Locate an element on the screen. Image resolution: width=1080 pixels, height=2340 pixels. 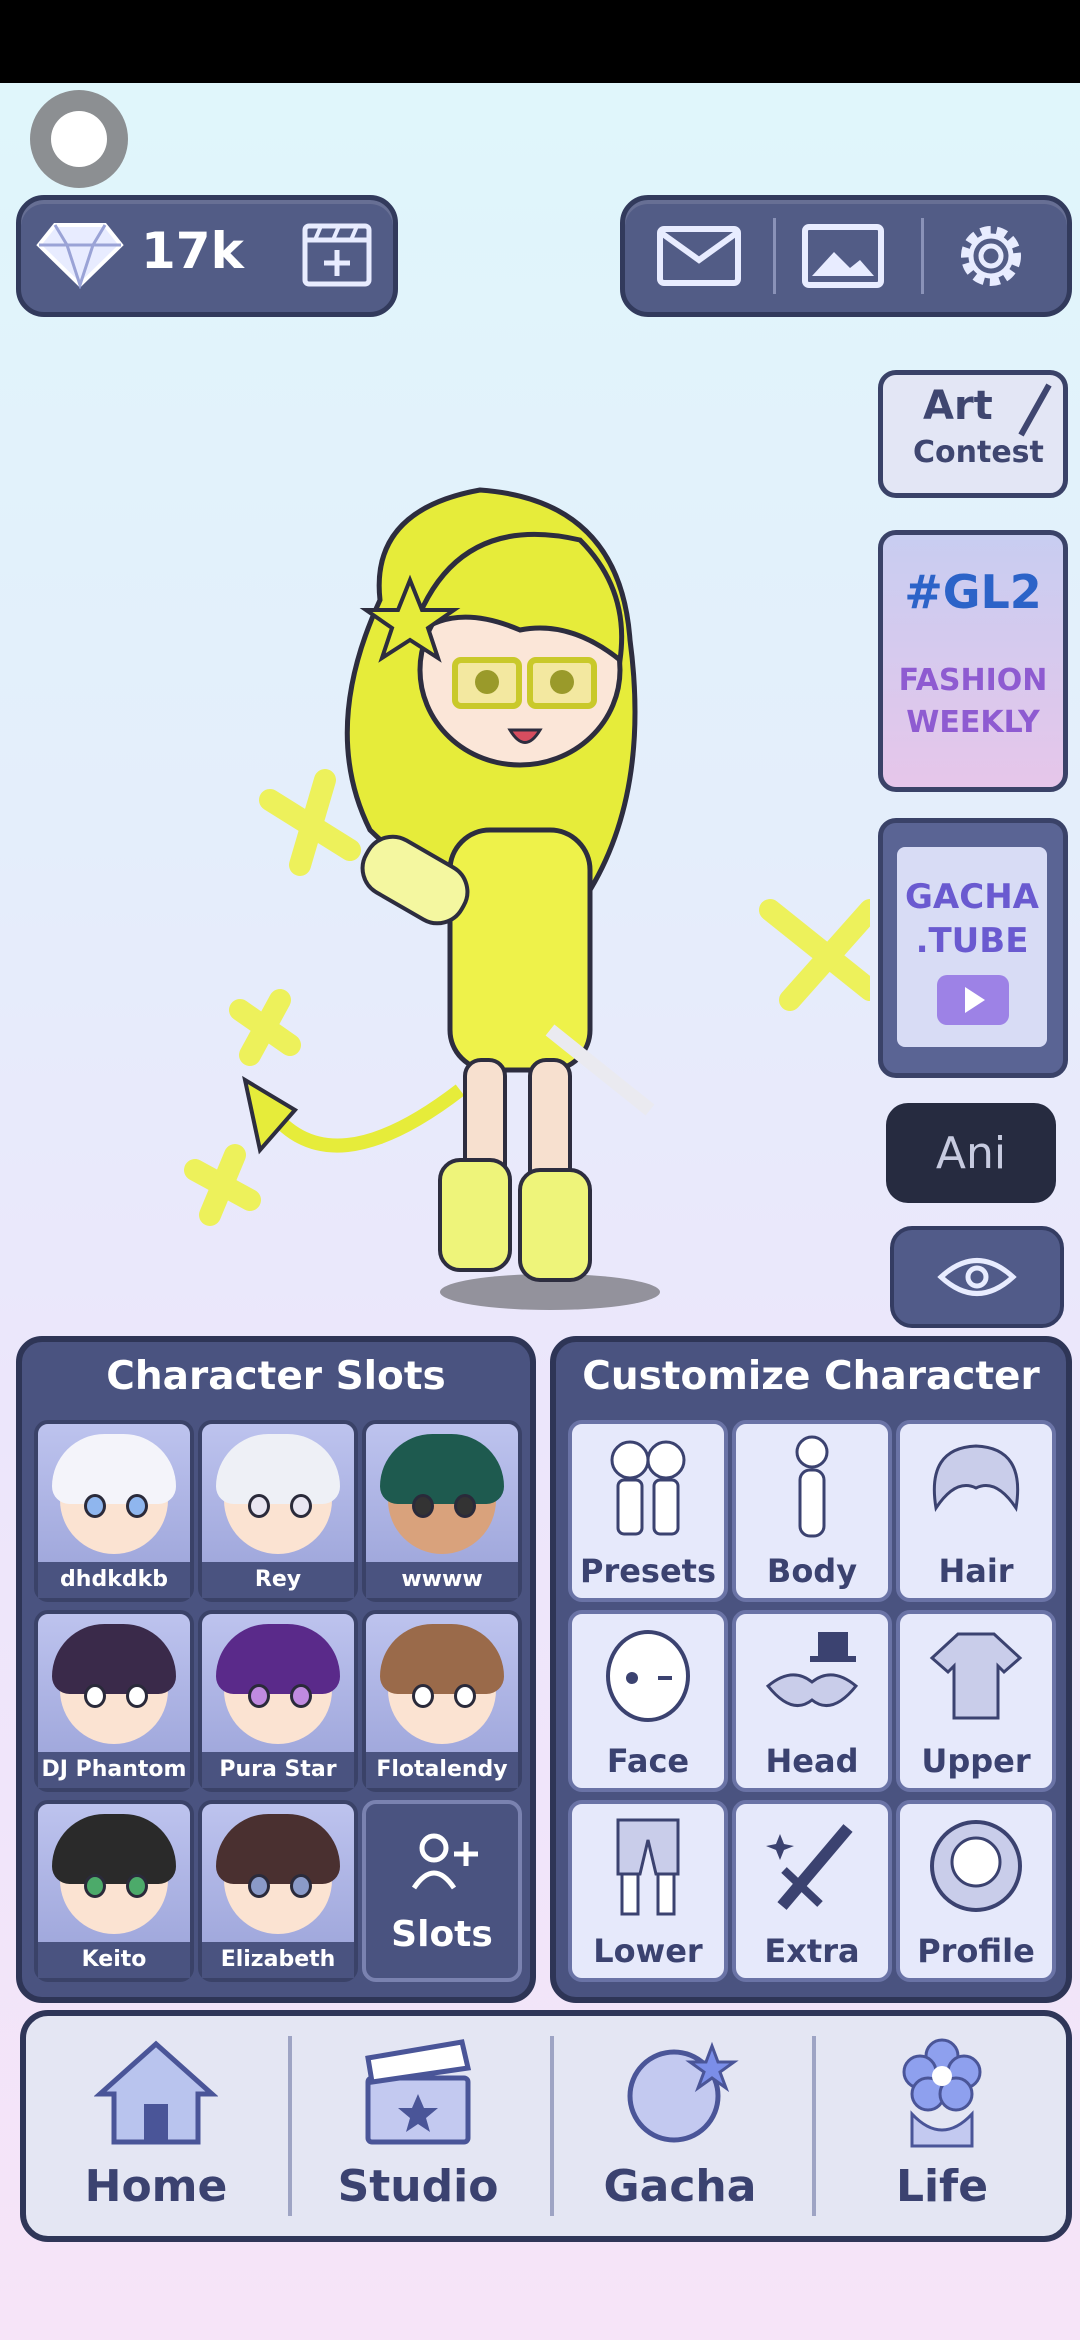
play-icon is located at coordinates (973, 1000).